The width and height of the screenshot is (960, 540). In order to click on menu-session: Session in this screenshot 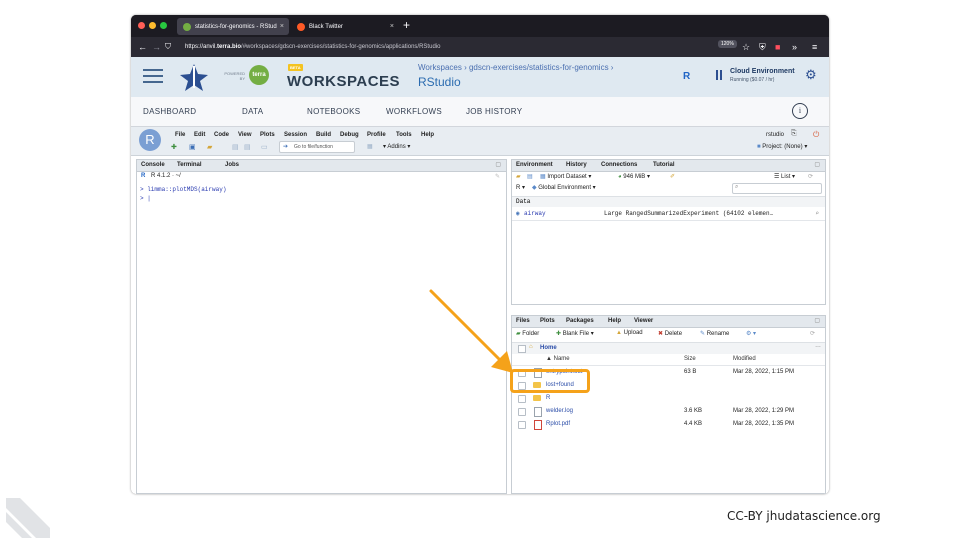, I will do `click(295, 135)`.